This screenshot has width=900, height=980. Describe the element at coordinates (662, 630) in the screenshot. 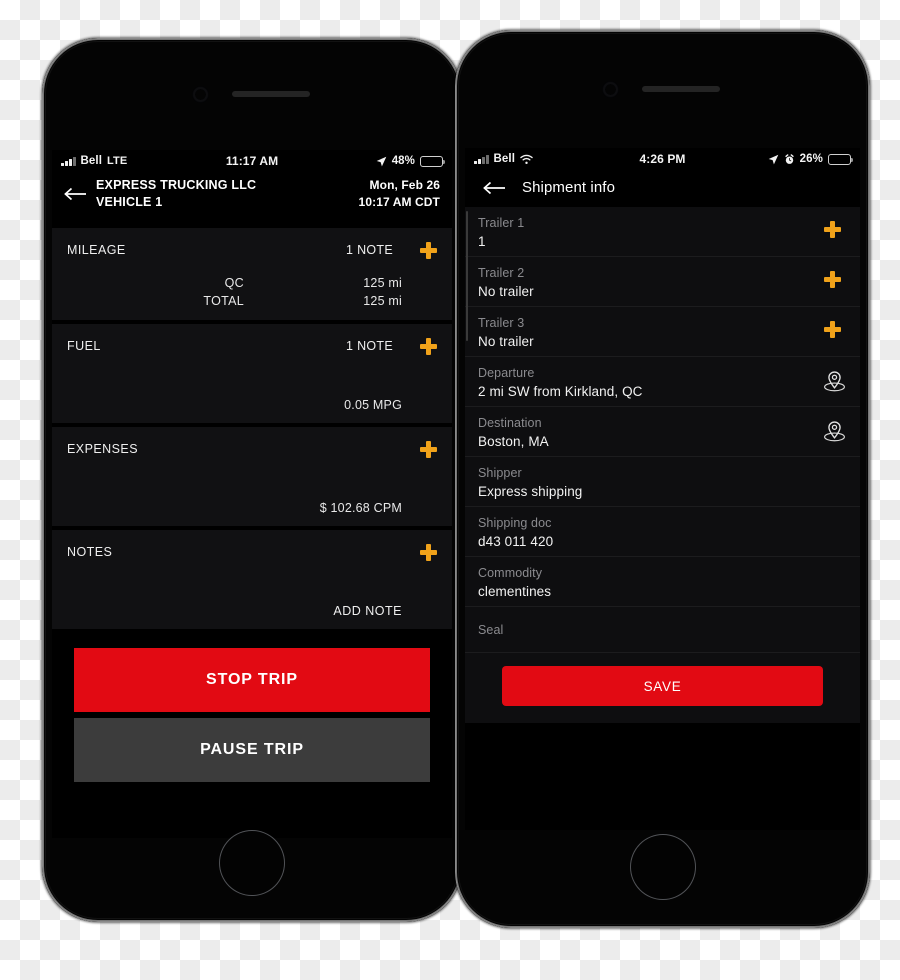

I see `field-seal: Seal` at that location.